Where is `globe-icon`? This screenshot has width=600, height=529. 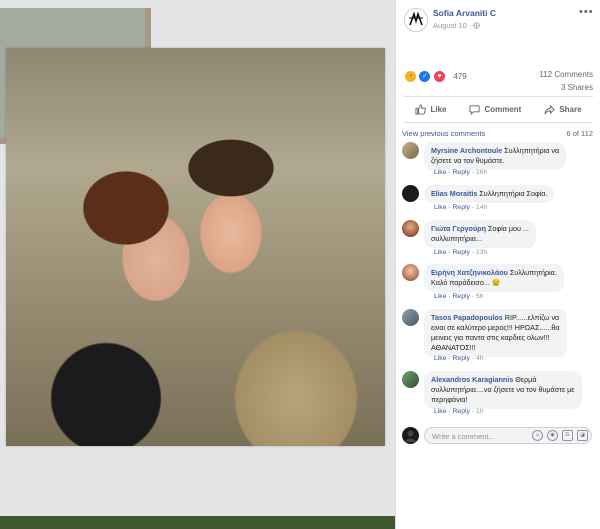
globe-icon is located at coordinates (477, 25).